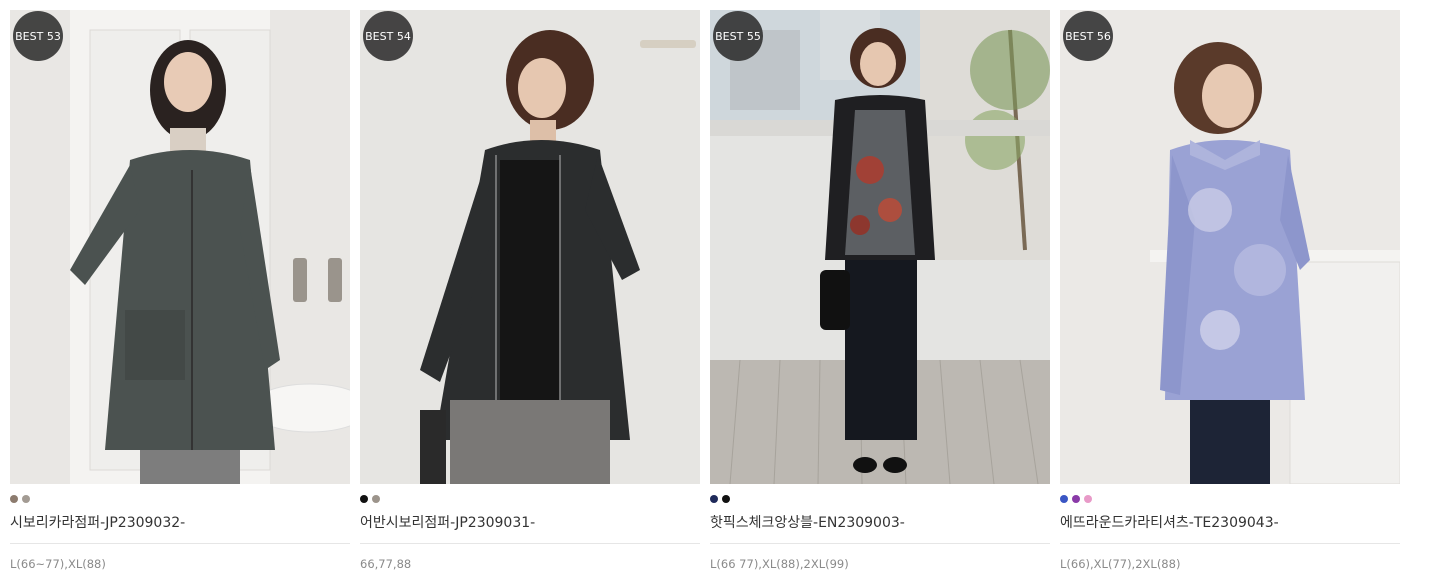  What do you see at coordinates (530, 523) in the screenshot?
I see `product-name: 어반시보리점퍼-JP2309031-` at bounding box center [530, 523].